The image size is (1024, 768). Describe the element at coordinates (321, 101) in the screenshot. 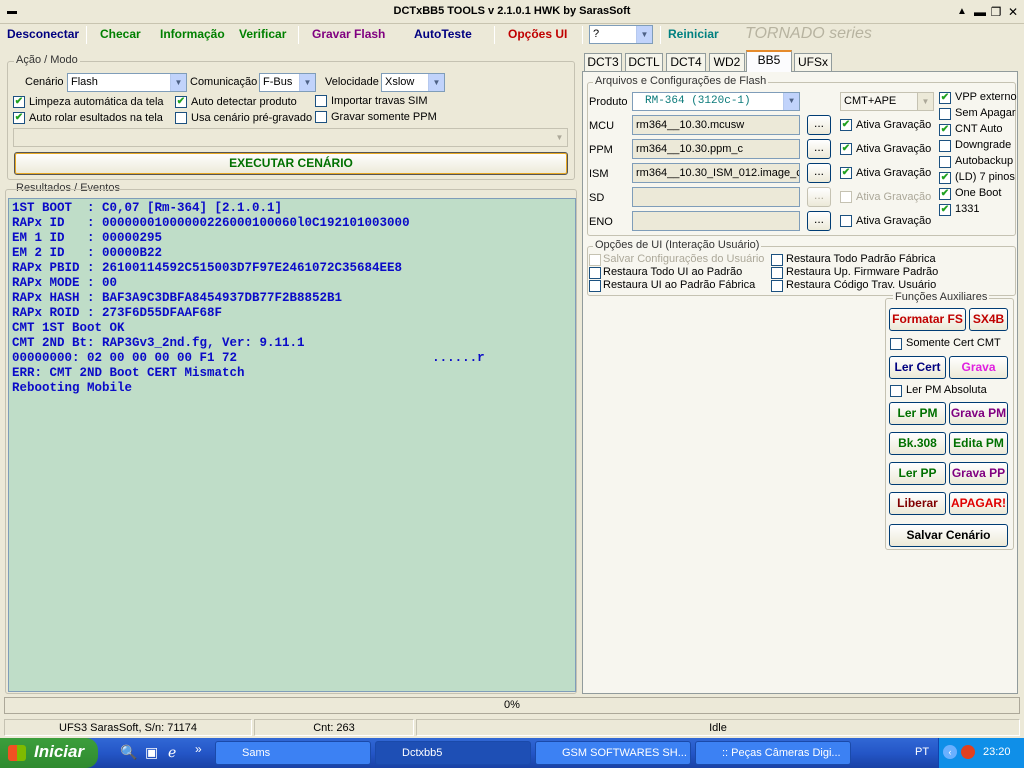

I see `importar-travas-checkbox` at that location.